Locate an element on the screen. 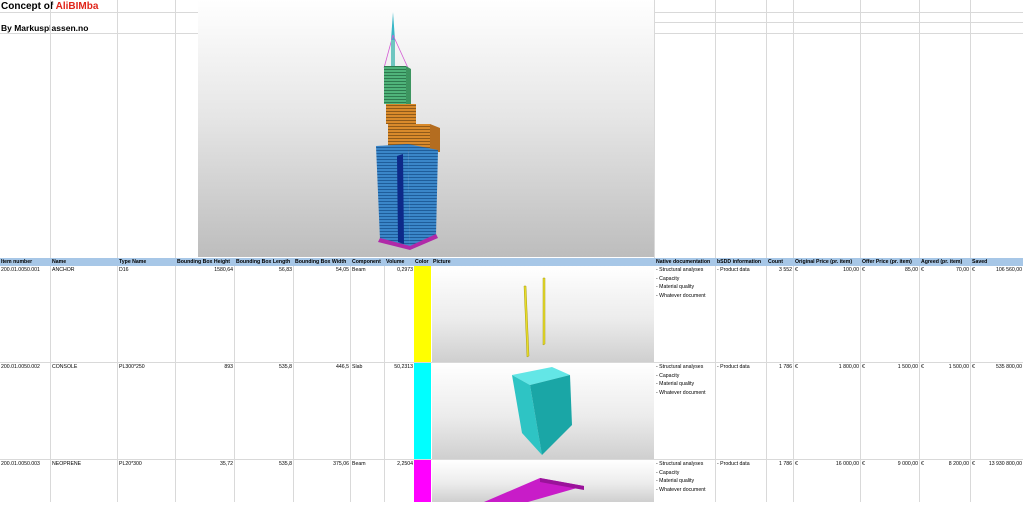 The image size is (1023, 507). agreed-price-cell: 1 500,00 is located at coordinates (947, 367).